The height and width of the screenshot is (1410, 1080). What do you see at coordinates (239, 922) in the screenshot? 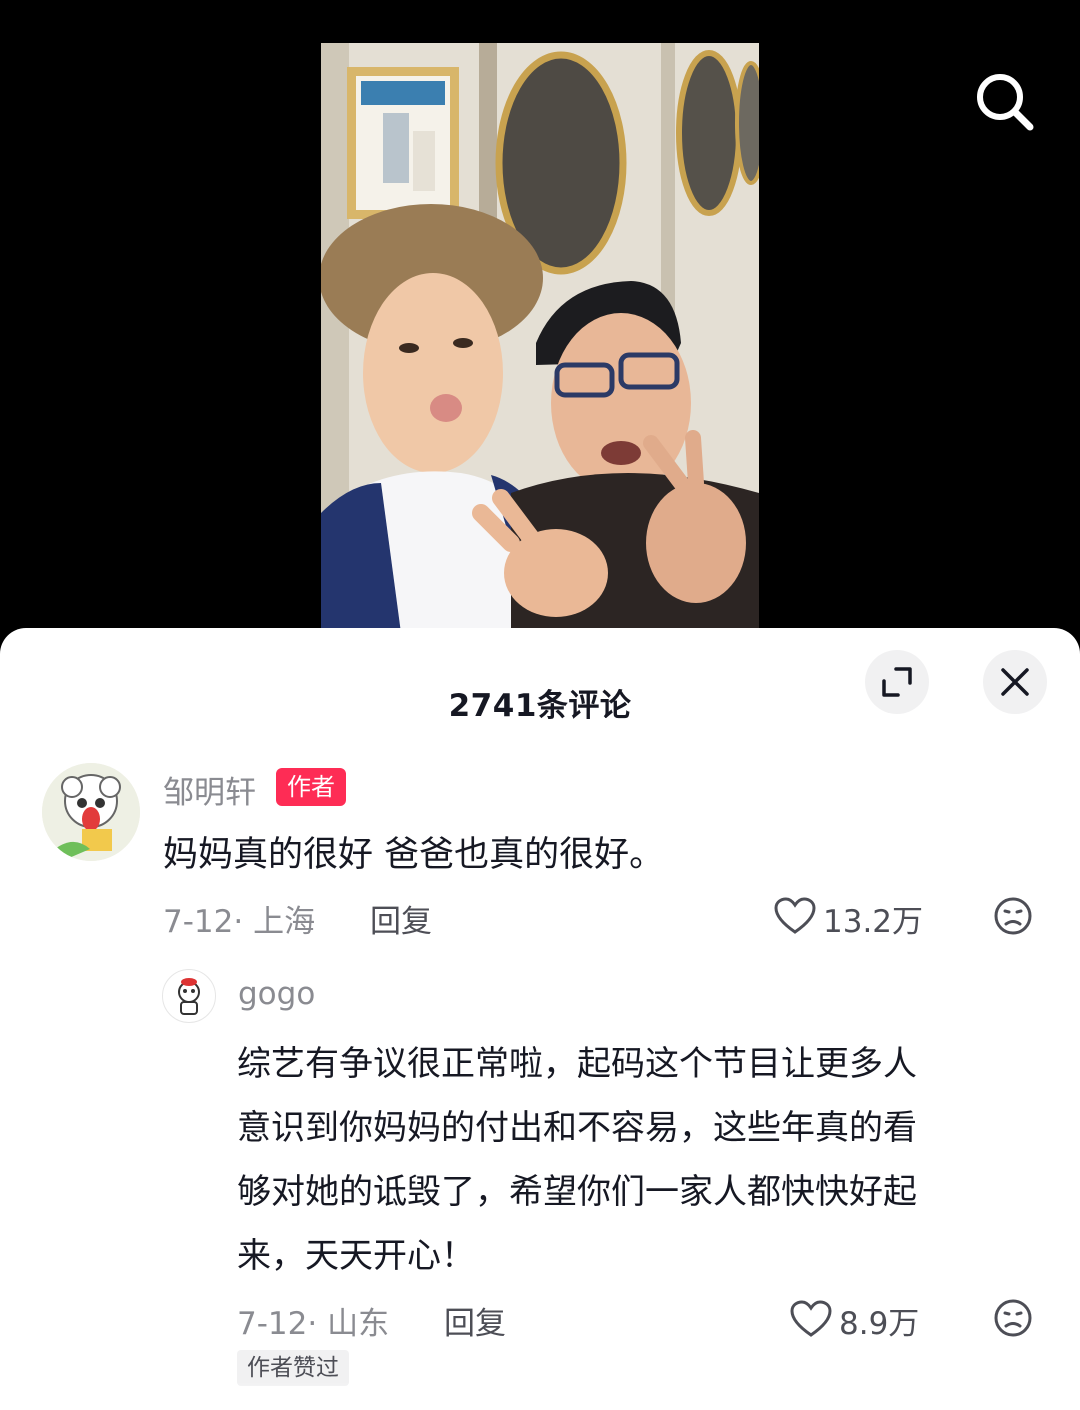
I see `comment-meta: 7-12· 上海` at bounding box center [239, 922].